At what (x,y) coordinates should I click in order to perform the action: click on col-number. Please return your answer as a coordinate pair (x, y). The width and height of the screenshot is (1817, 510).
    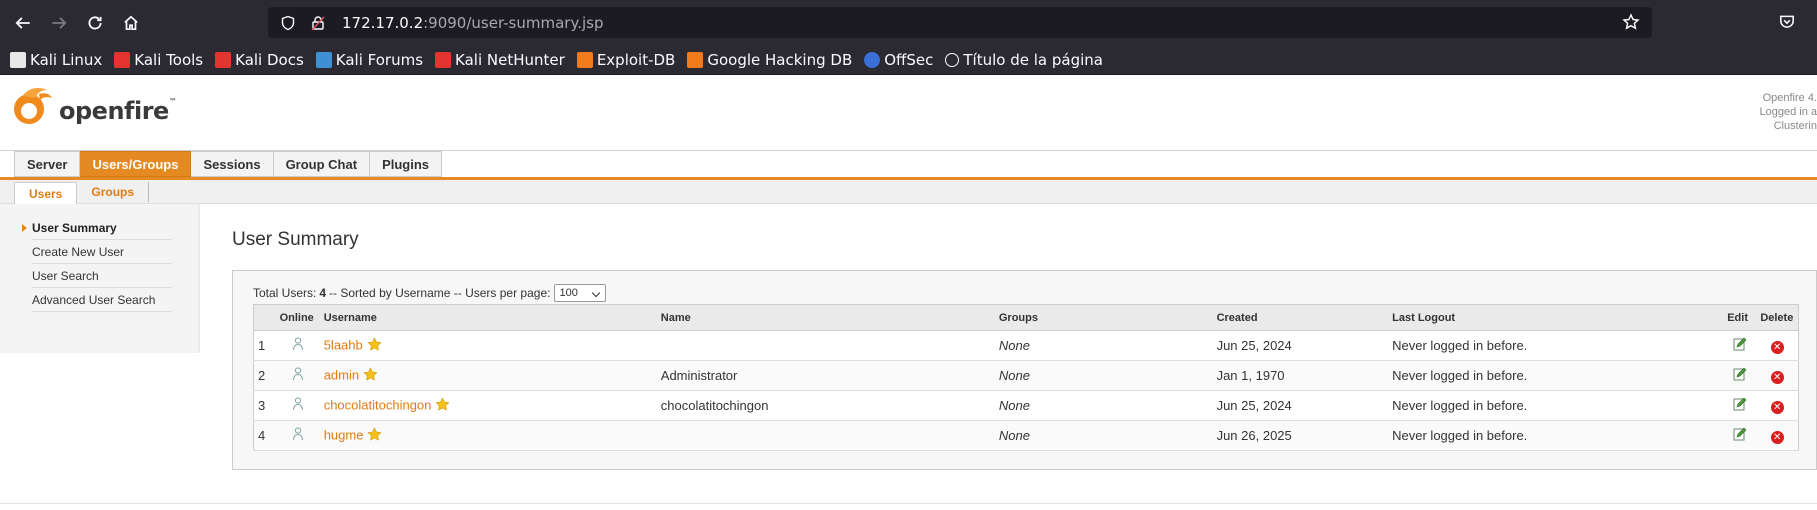
    Looking at the image, I should click on (264, 317).